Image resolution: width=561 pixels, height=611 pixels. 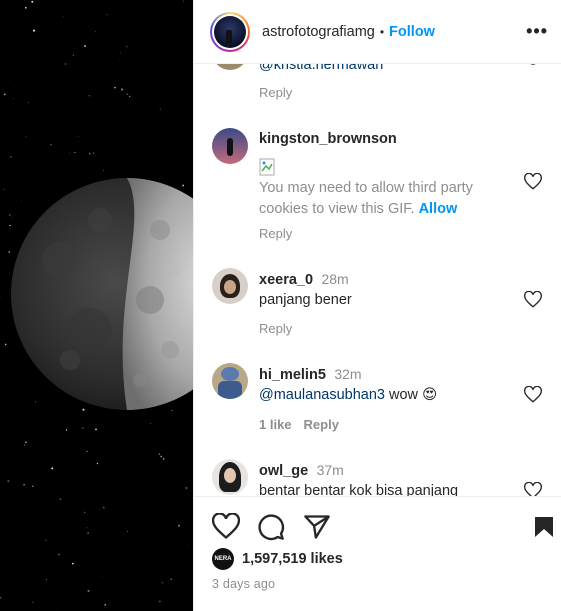 I want to click on author-username: astrofotografiamg, so click(x=318, y=32).